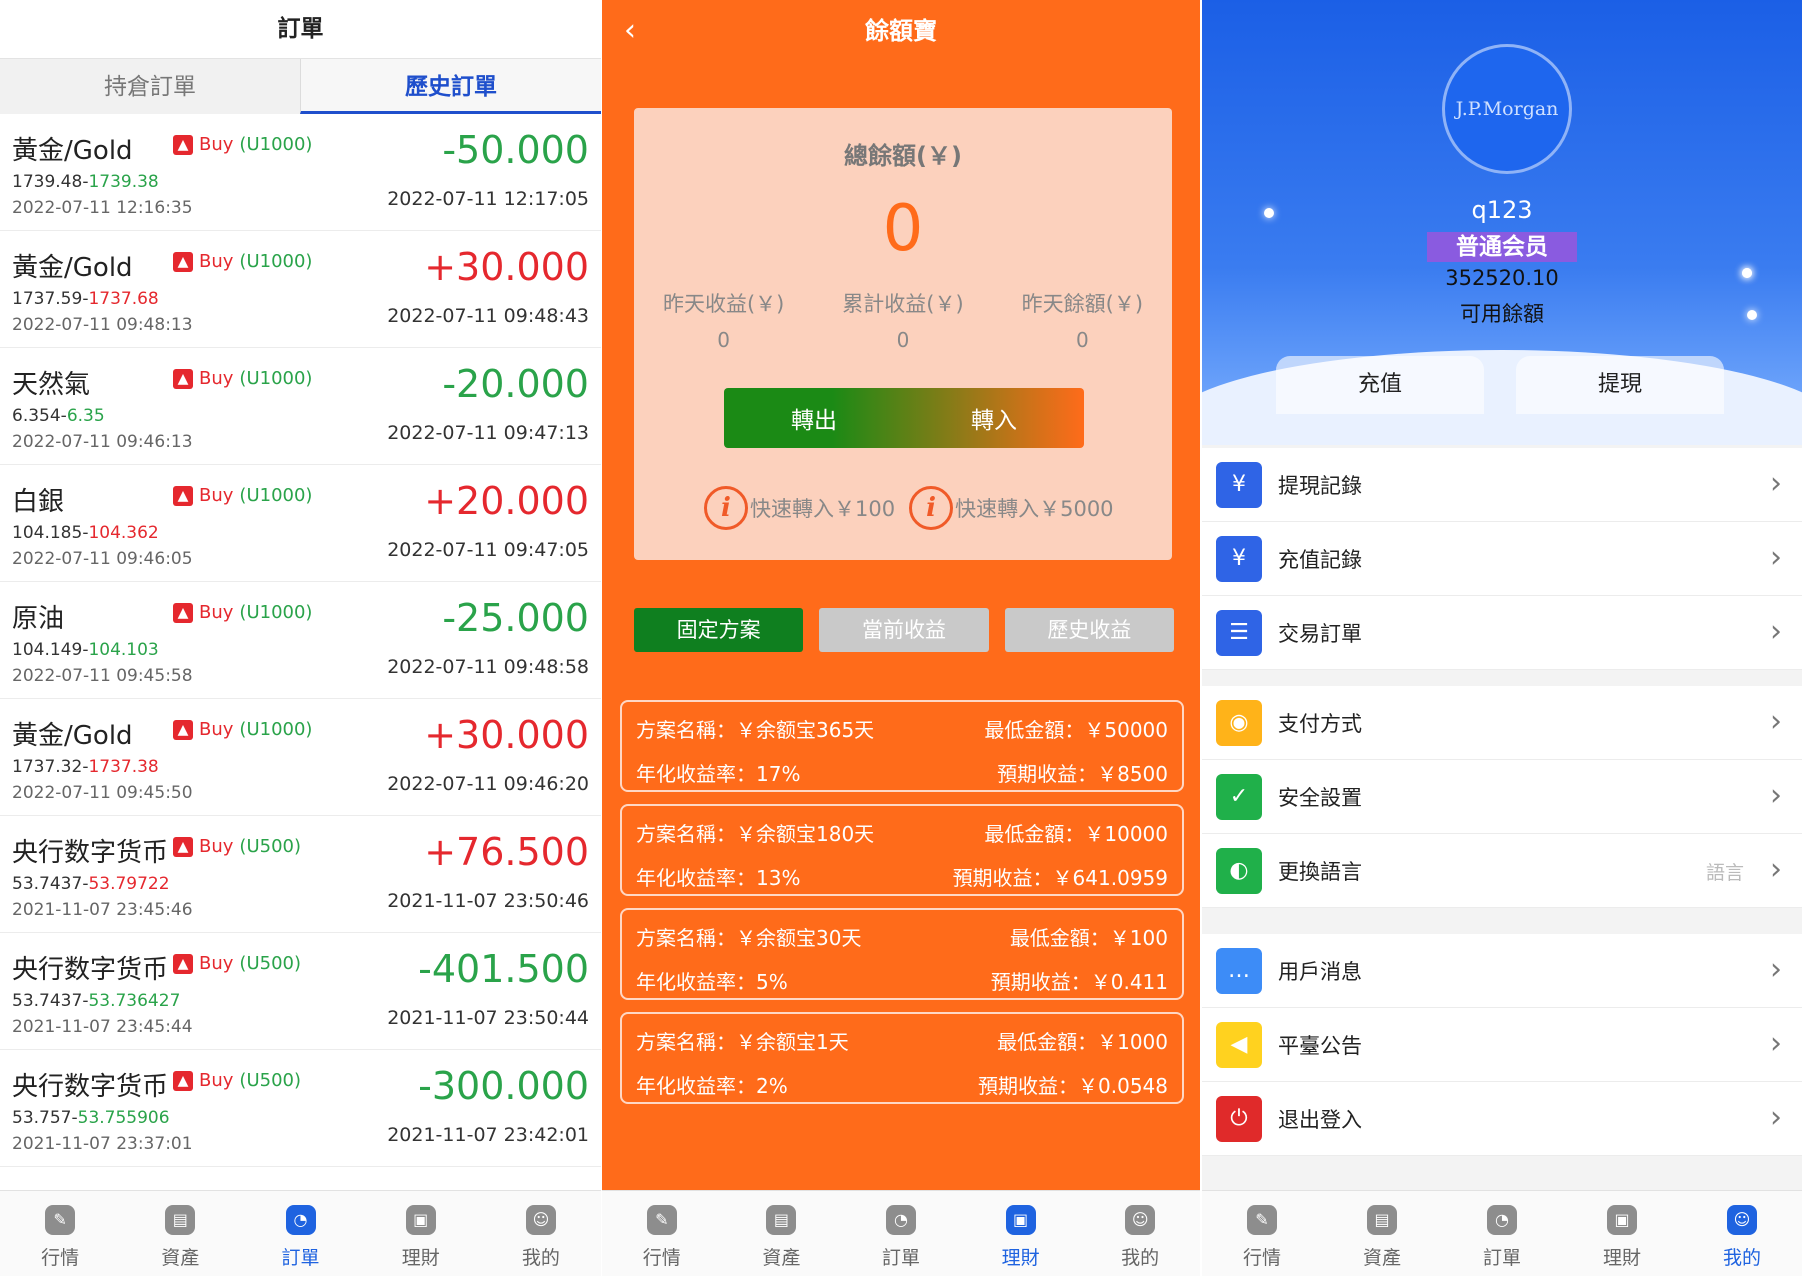 This screenshot has width=1802, height=1276. Describe the element at coordinates (242, 378) in the screenshot. I see `order-side-tag: ▲ Buy (U1000)` at that location.